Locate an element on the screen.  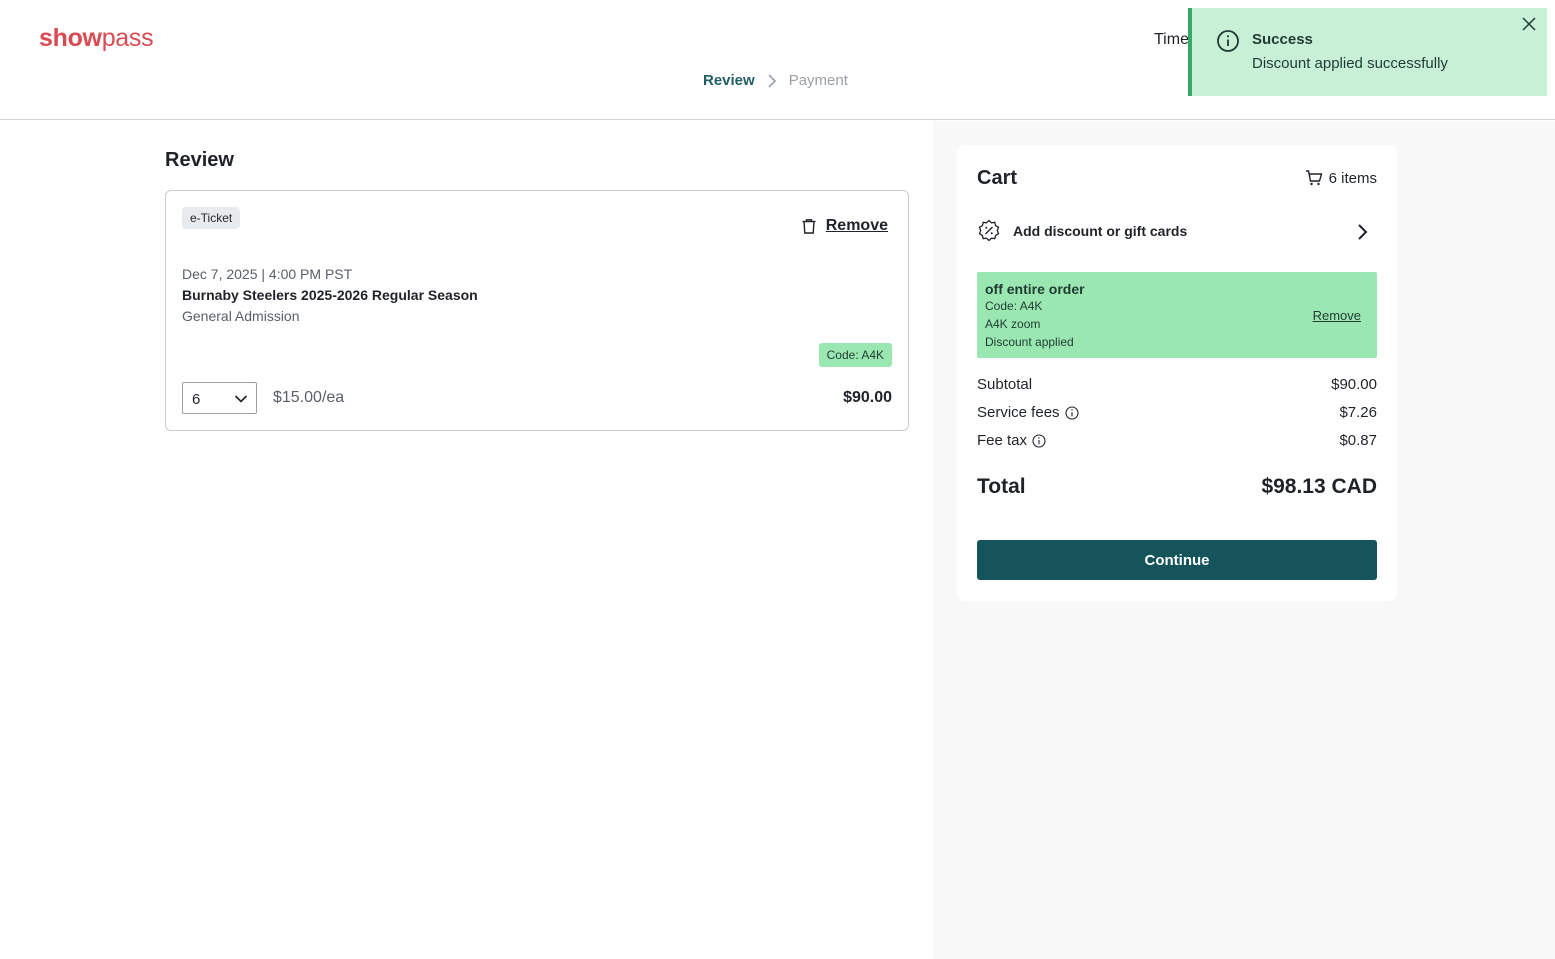
cart-title: Cart is located at coordinates (997, 178).